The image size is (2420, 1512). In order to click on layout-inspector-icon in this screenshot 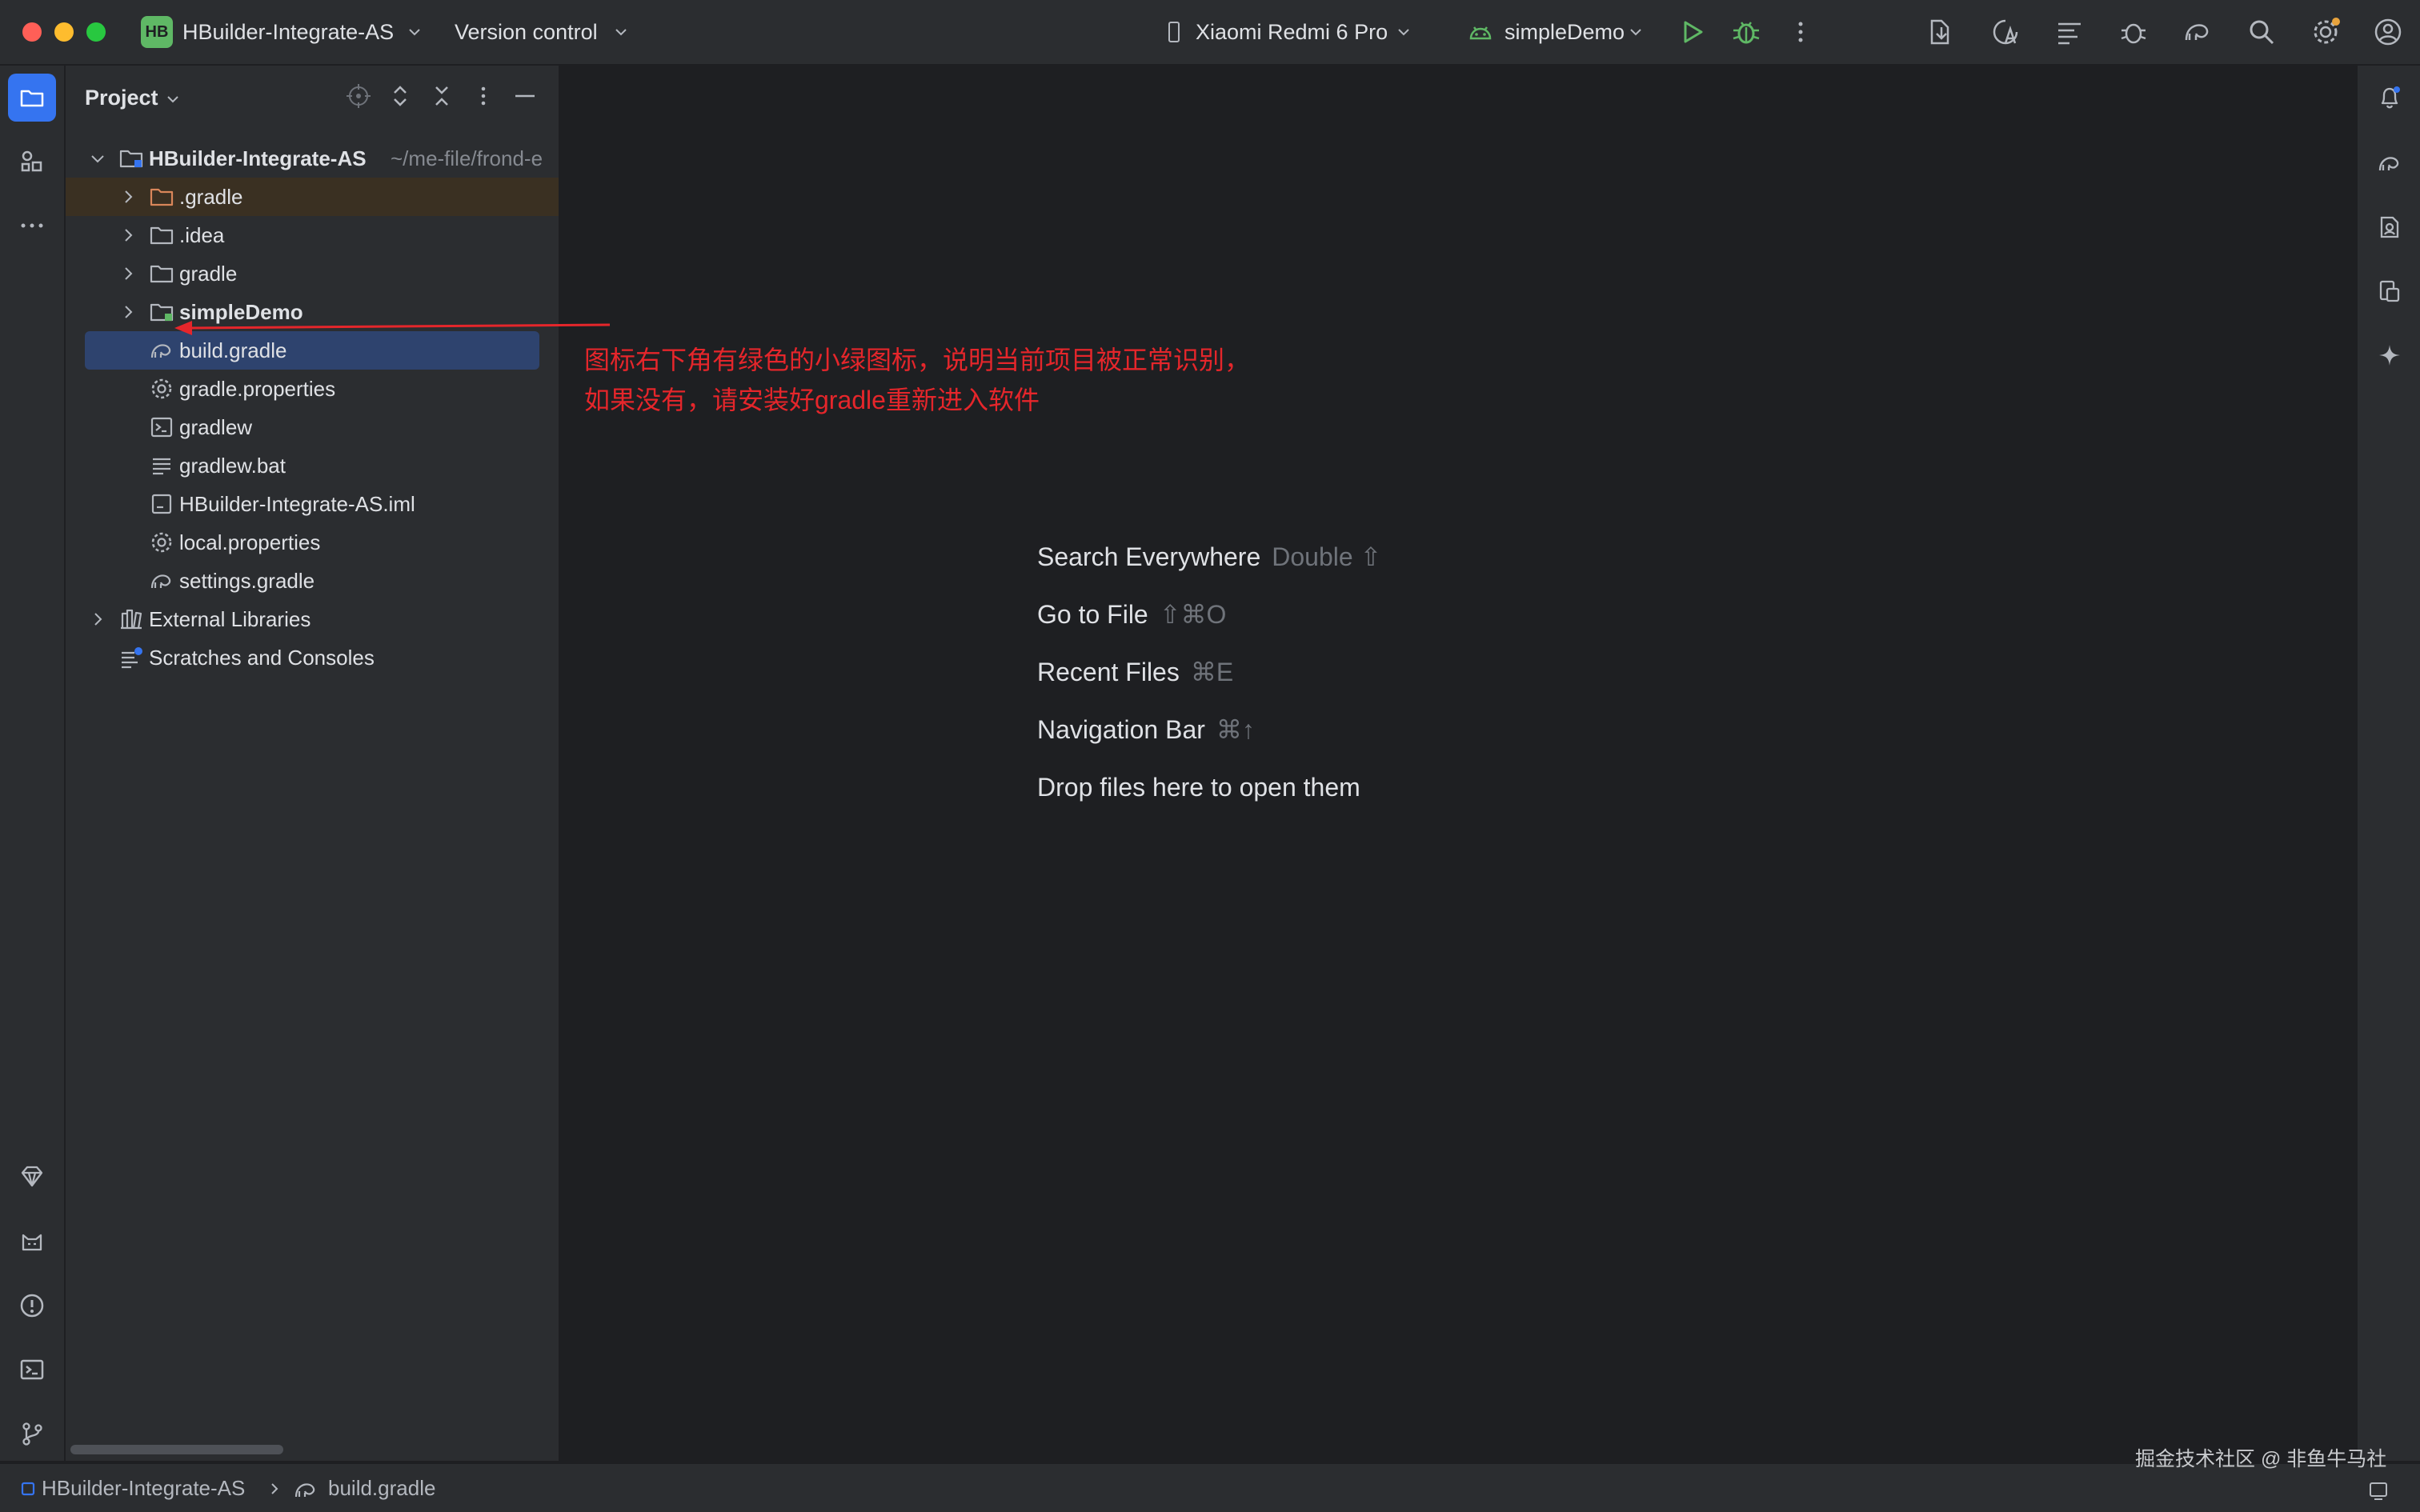, I will do `click(2069, 32)`.